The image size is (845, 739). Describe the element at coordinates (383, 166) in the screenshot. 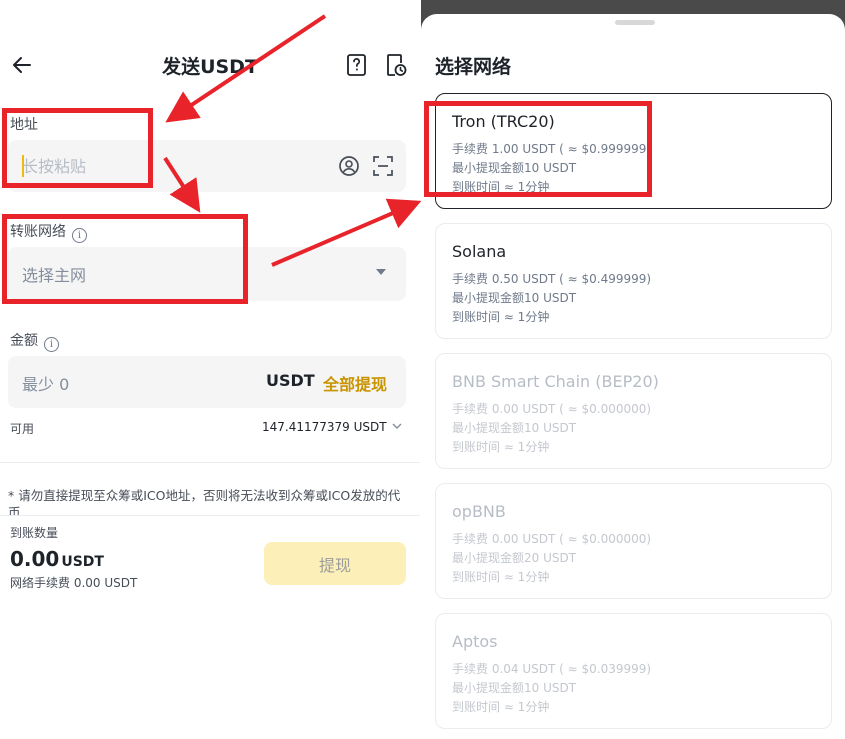

I see `scan-icon` at that location.